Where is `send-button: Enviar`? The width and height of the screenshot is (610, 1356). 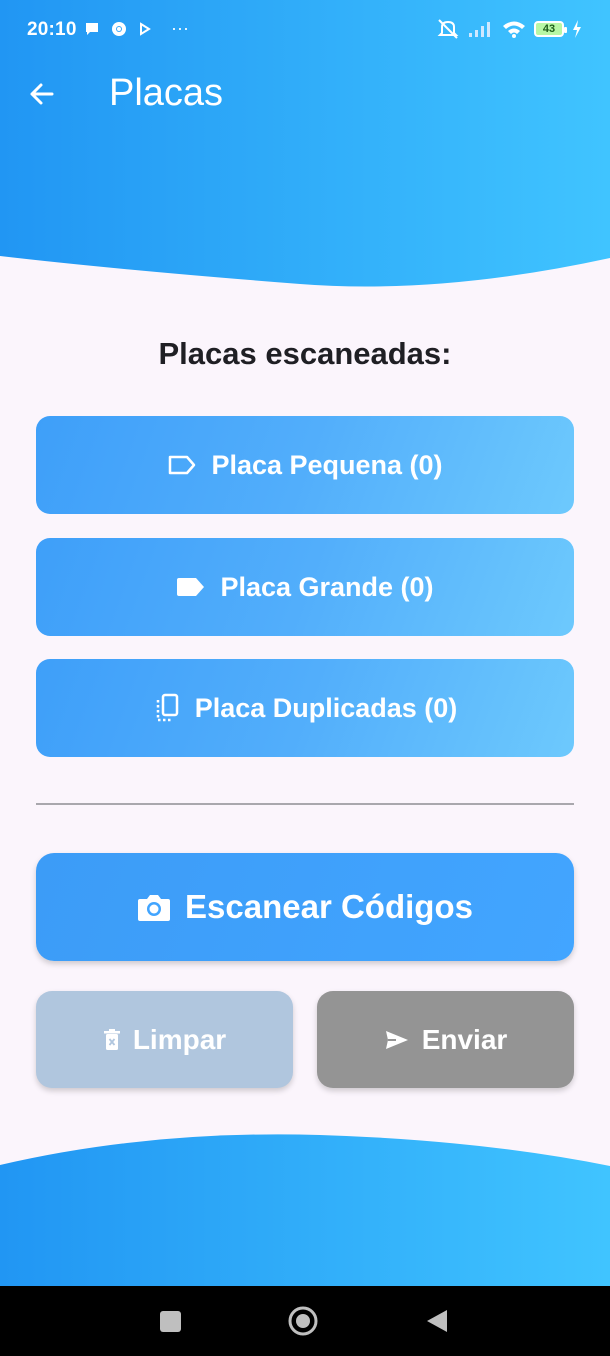 send-button: Enviar is located at coordinates (445, 1039).